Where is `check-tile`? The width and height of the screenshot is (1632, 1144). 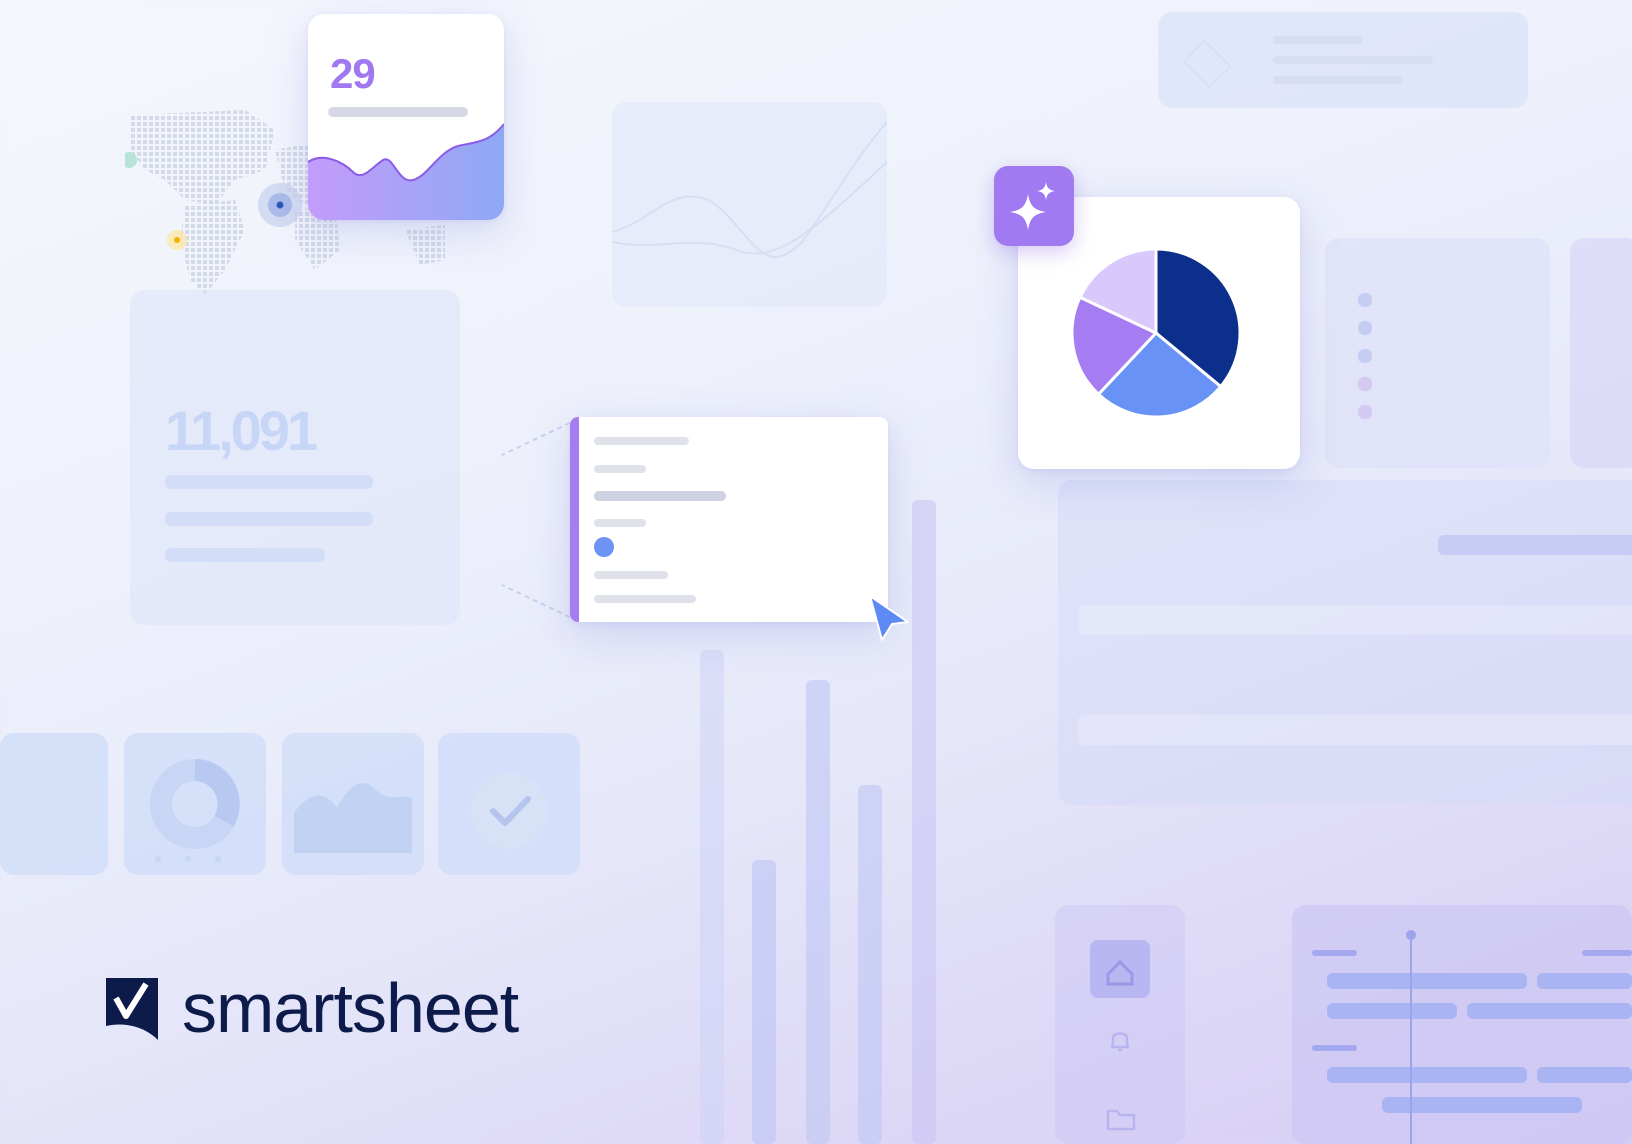
check-tile is located at coordinates (509, 804).